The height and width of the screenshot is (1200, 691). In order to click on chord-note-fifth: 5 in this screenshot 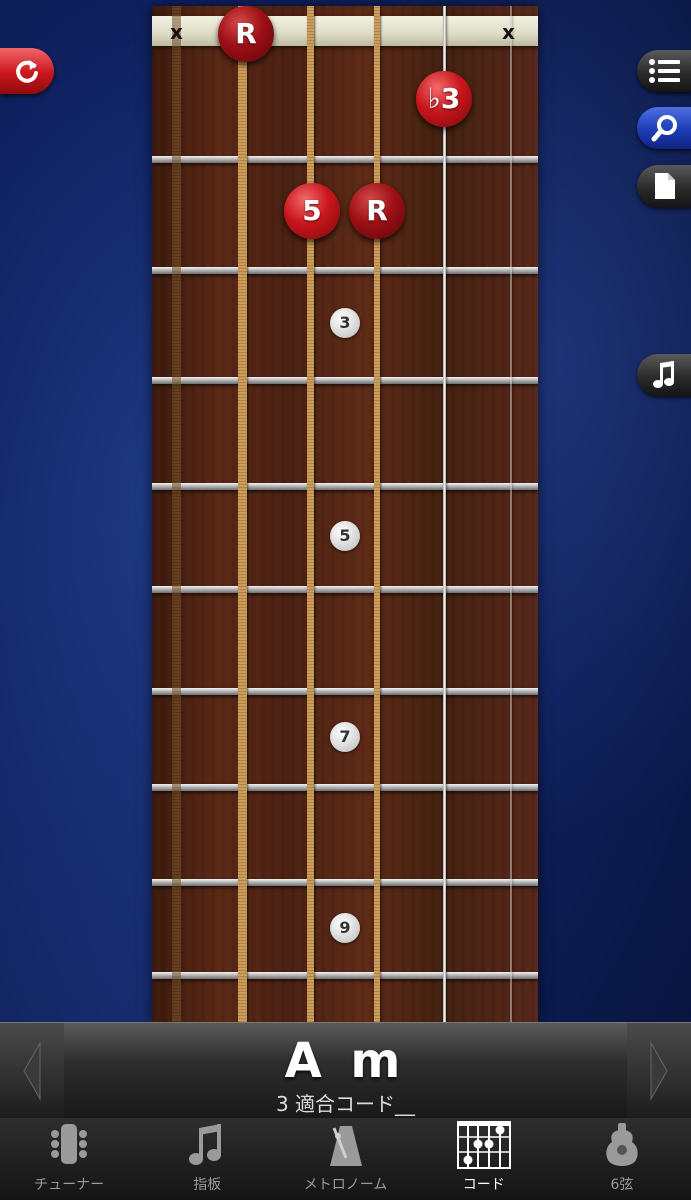, I will do `click(312, 211)`.